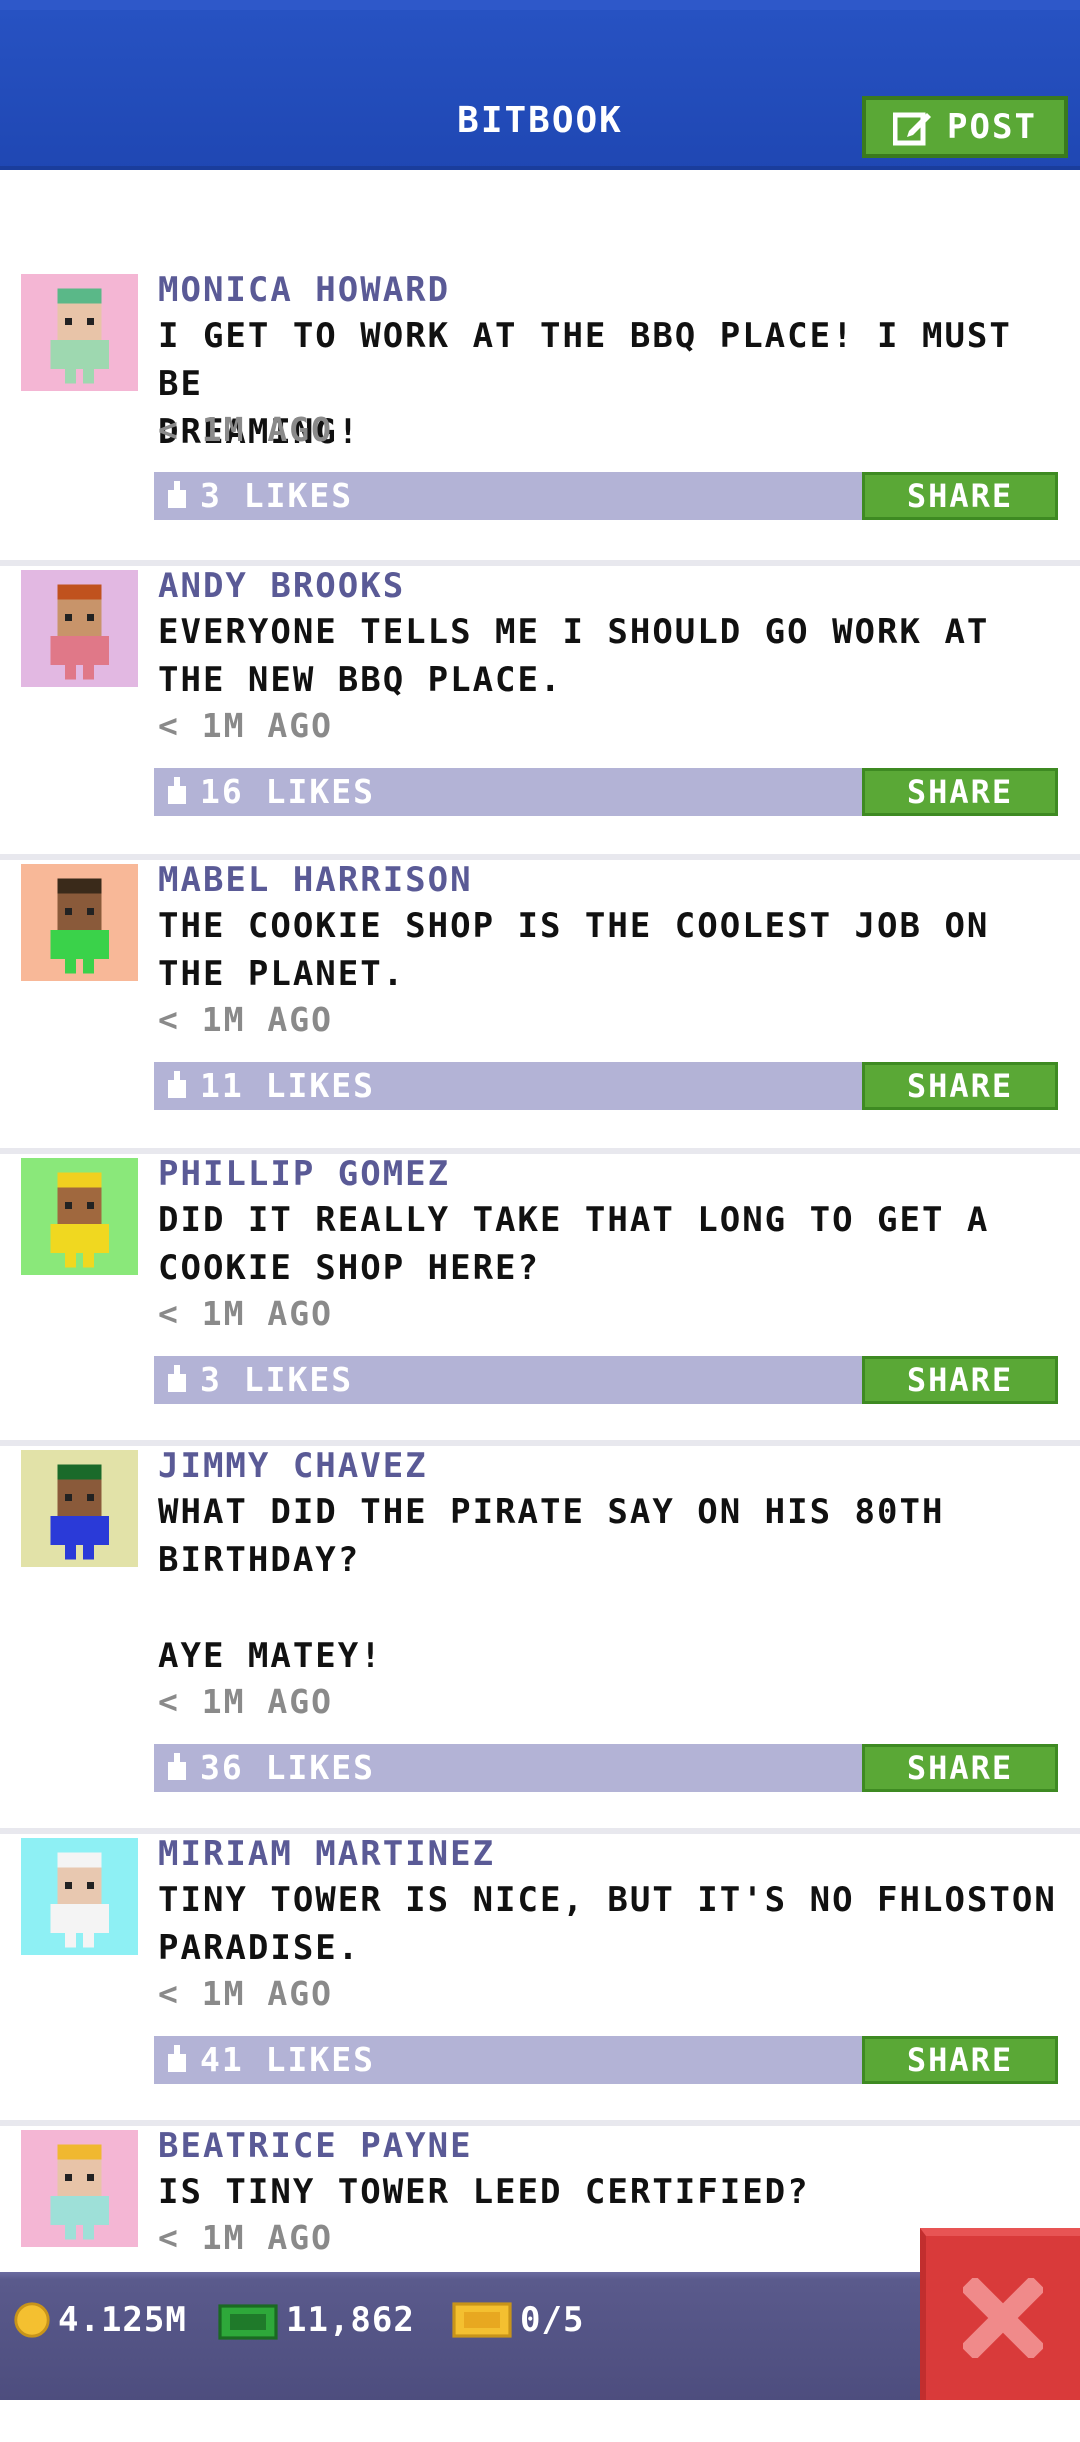 The width and height of the screenshot is (1080, 2442). Describe the element at coordinates (326, 1854) in the screenshot. I see `post-author: MIRIAM MARTINEZ` at that location.